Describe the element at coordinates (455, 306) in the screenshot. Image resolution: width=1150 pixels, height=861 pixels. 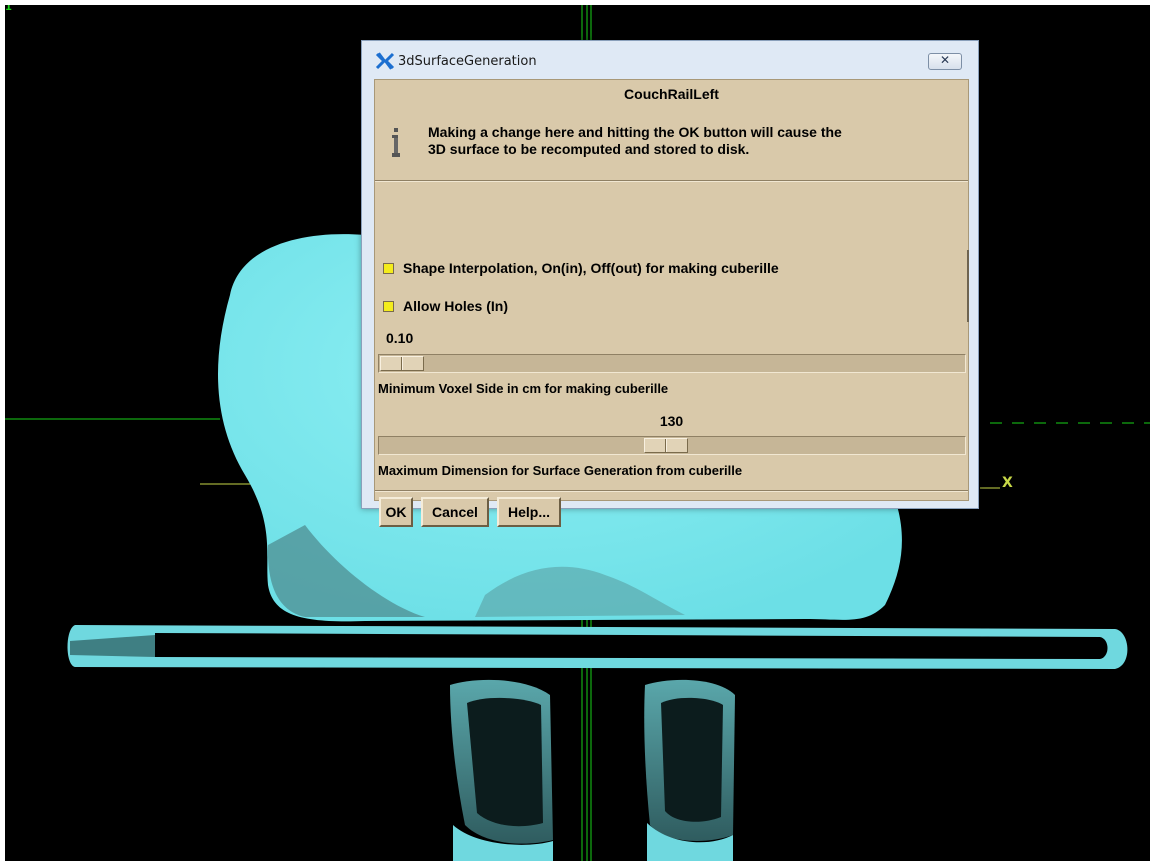
I see `allow-holes-label: Allow Holes (In)` at that location.